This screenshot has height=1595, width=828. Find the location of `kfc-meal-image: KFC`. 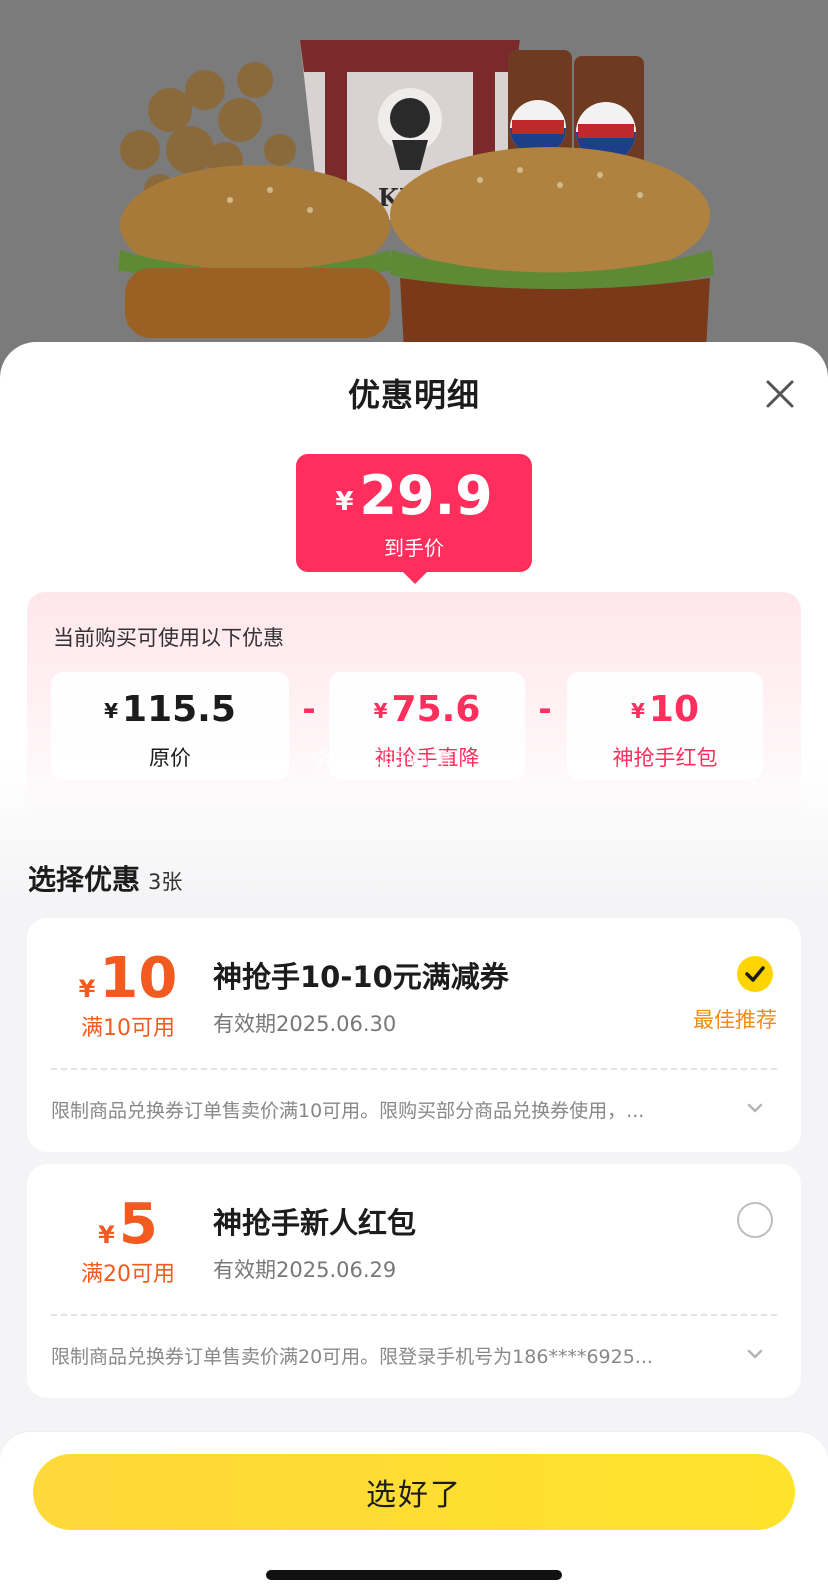

kfc-meal-image: KFC is located at coordinates (416, 195).